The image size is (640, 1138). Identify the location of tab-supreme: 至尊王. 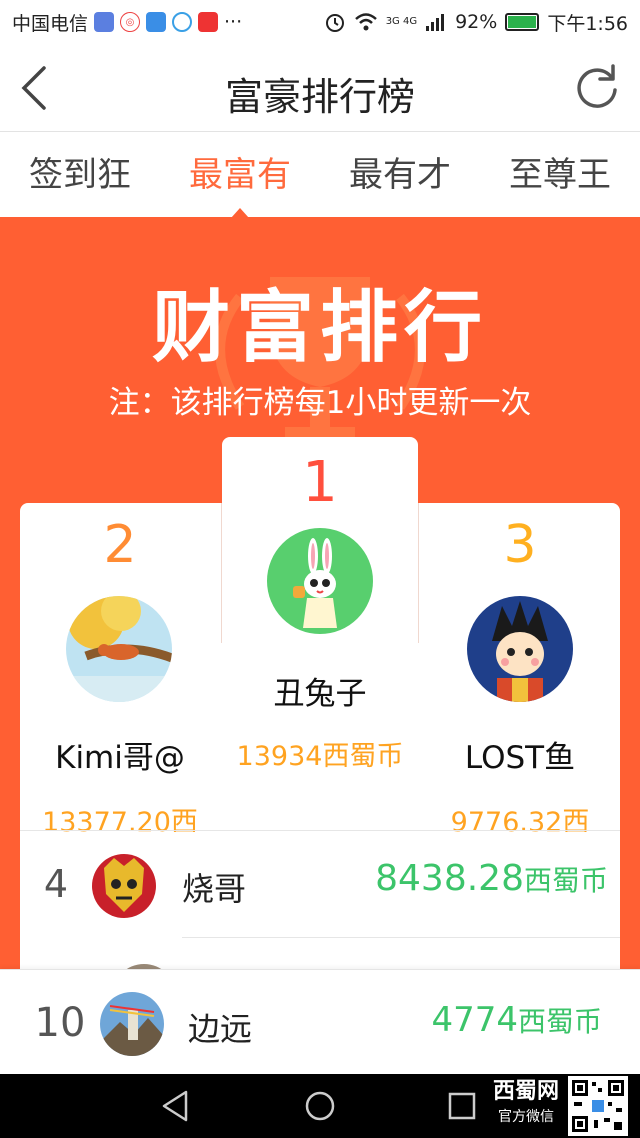
(560, 175).